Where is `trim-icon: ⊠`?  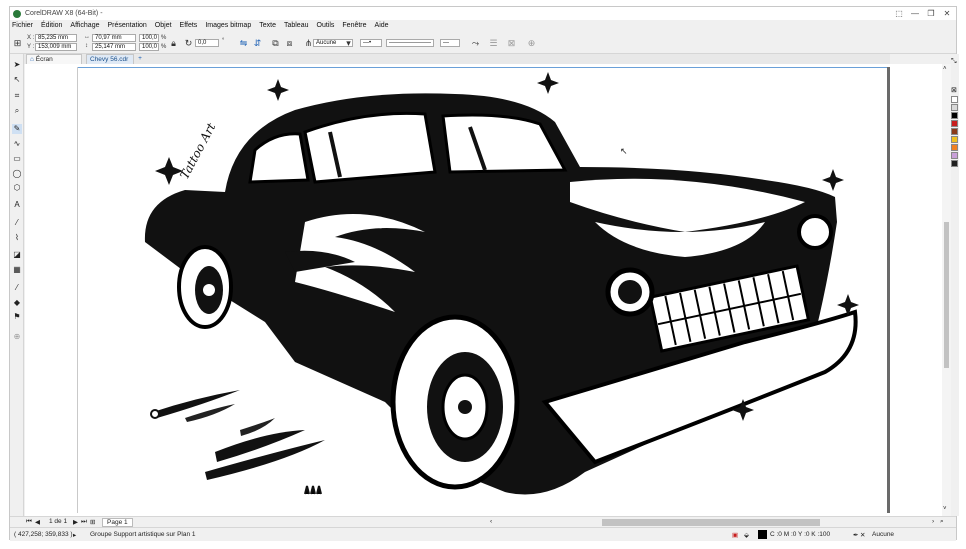 trim-icon: ⊠ is located at coordinates (511, 43).